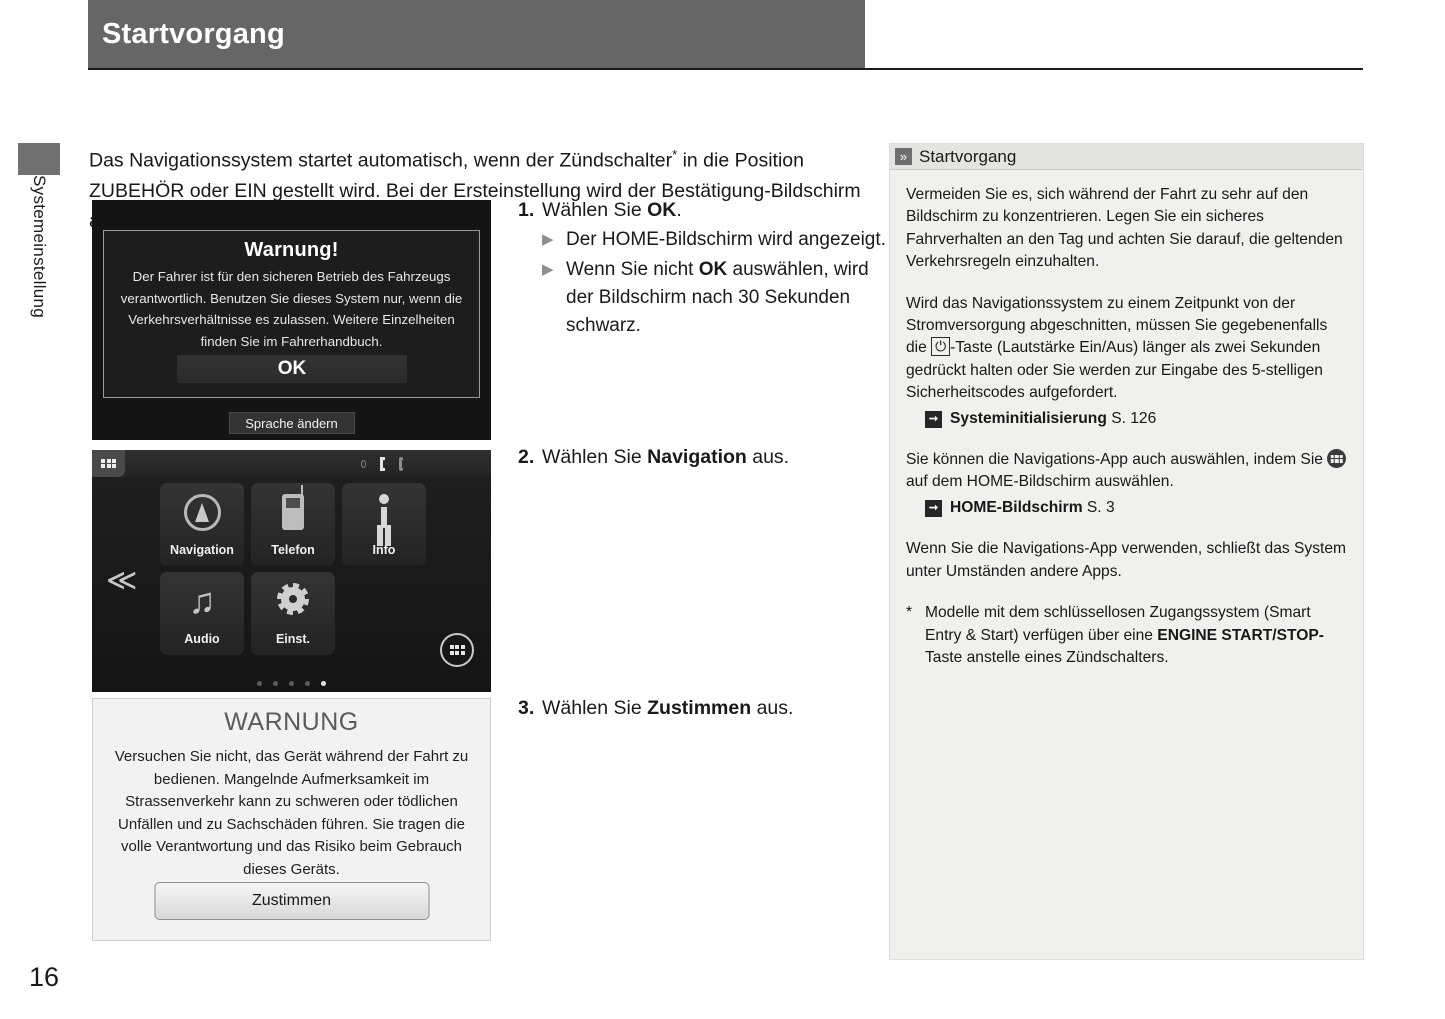 This screenshot has width=1445, height=1019. What do you see at coordinates (941, 347) in the screenshot?
I see `power-button-icon` at bounding box center [941, 347].